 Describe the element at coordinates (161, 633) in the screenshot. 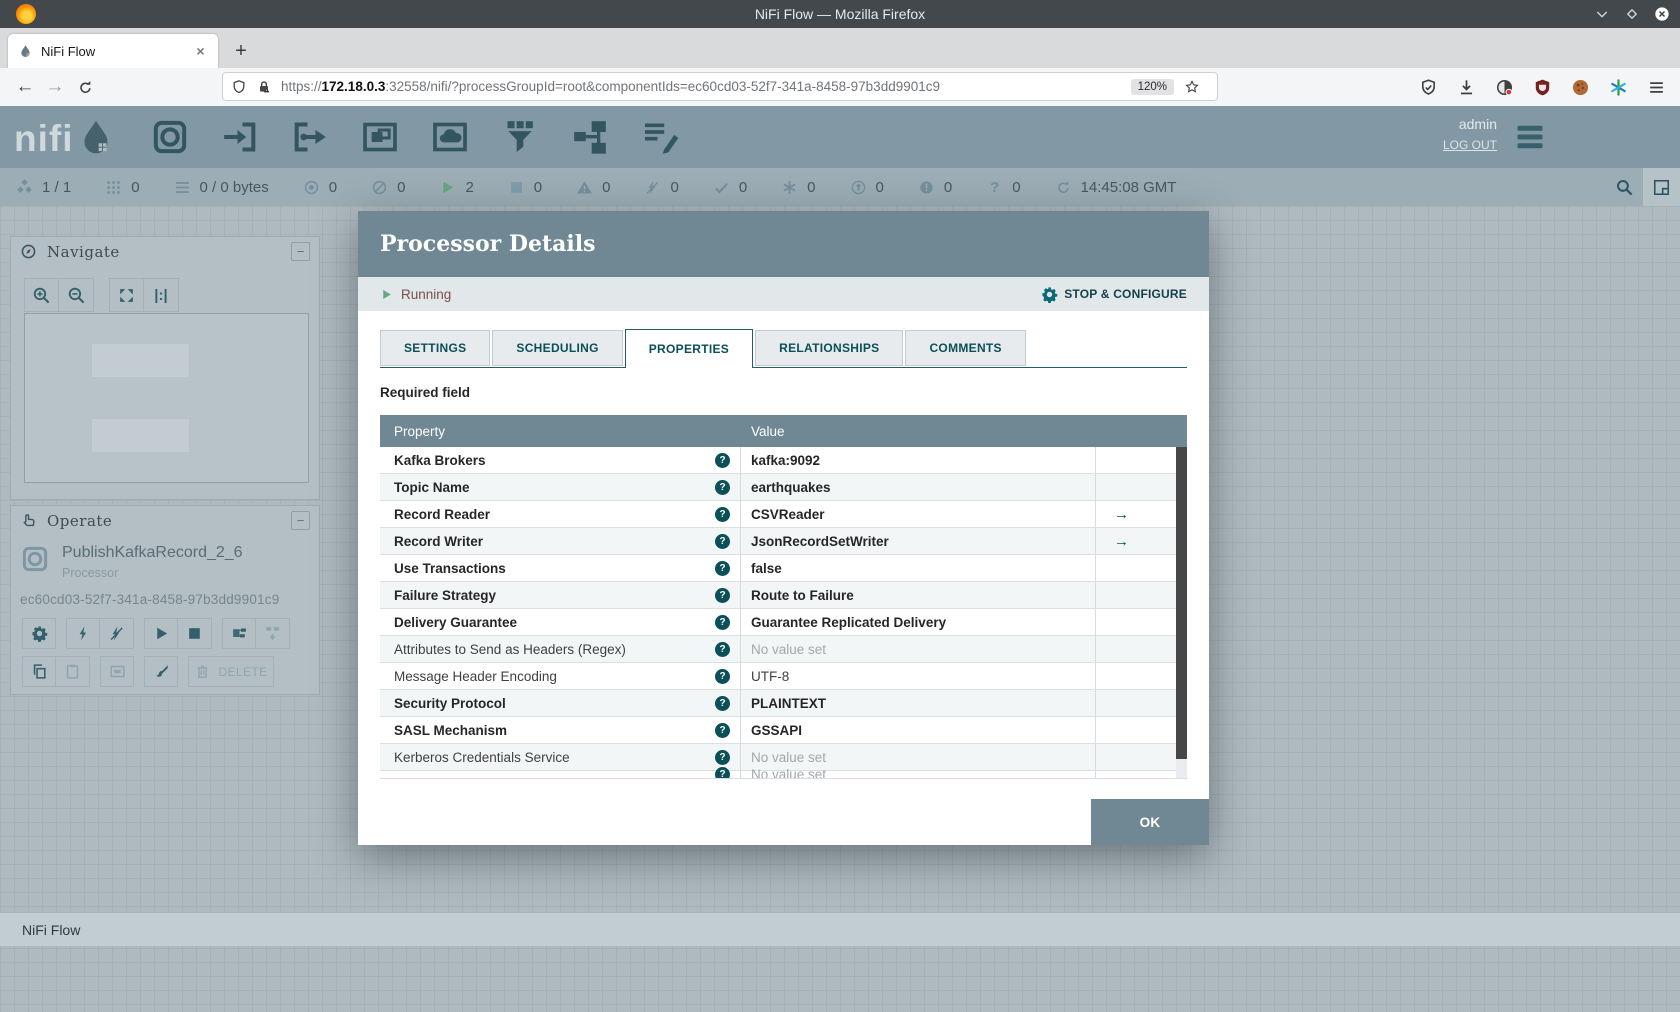

I see `play-button` at that location.